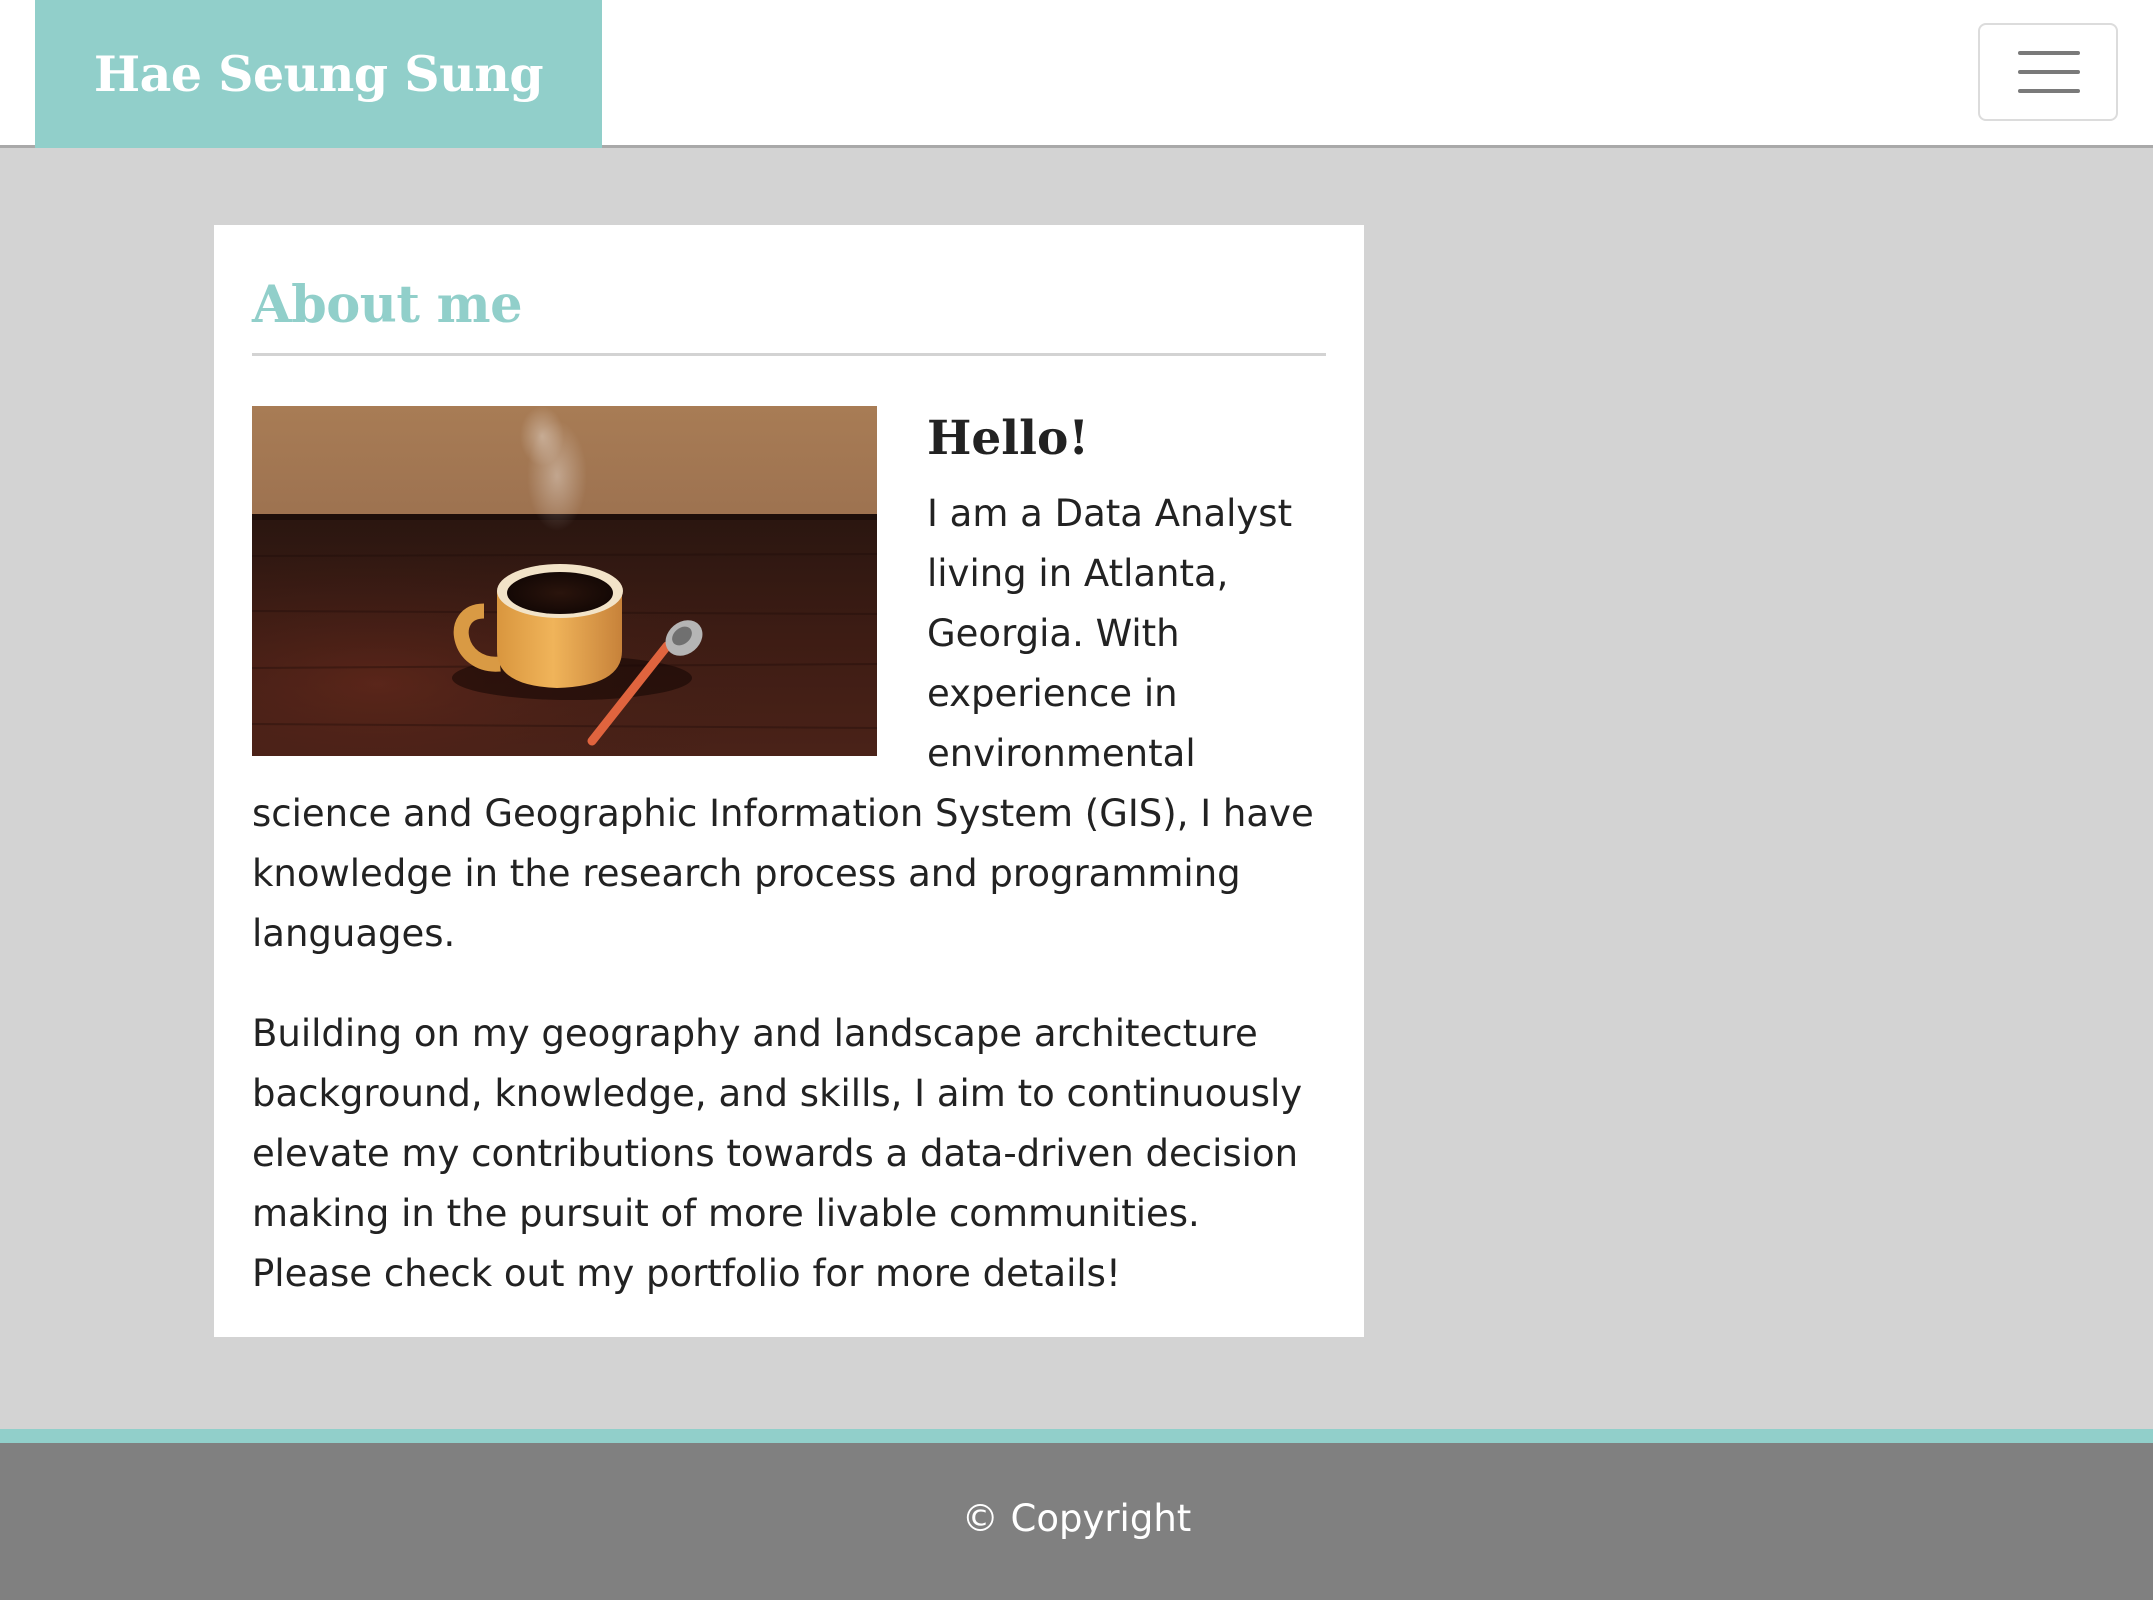 This screenshot has height=1600, width=2153. What do you see at coordinates (387, 305) in the screenshot?
I see `section-title: About me` at bounding box center [387, 305].